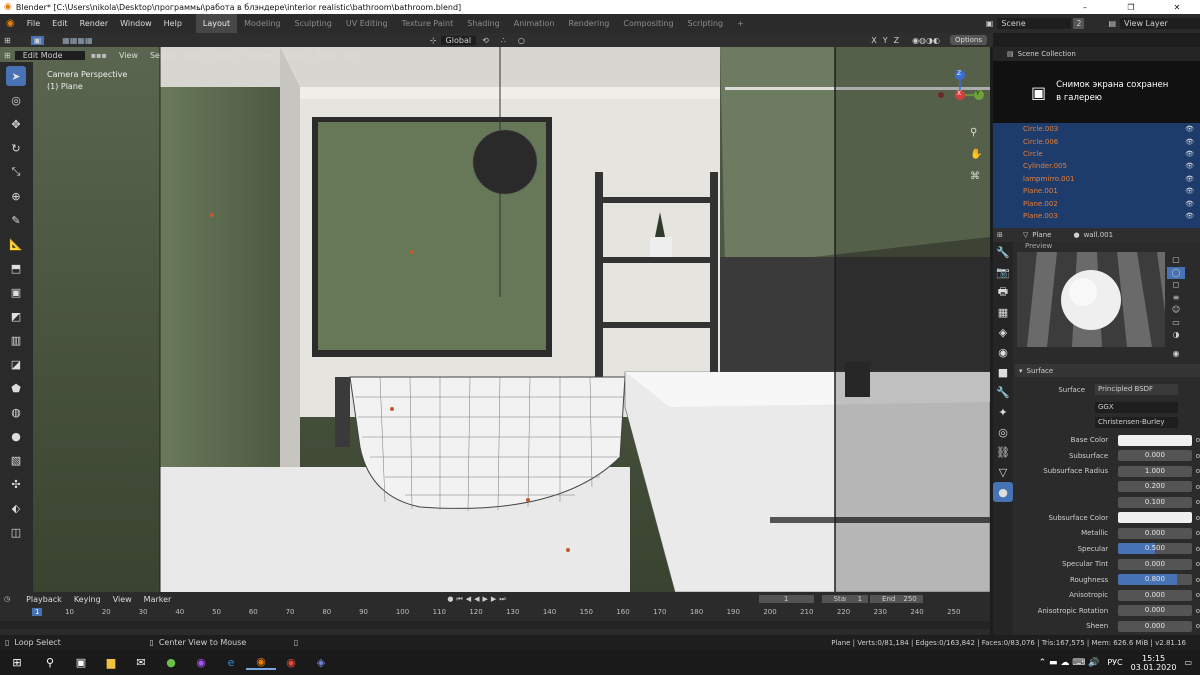 This screenshot has height=675, width=1200. What do you see at coordinates (1069, 663) in the screenshot?
I see `tray-icons: ⌃ ▬ ☁ ⌨ 🔊` at bounding box center [1069, 663].